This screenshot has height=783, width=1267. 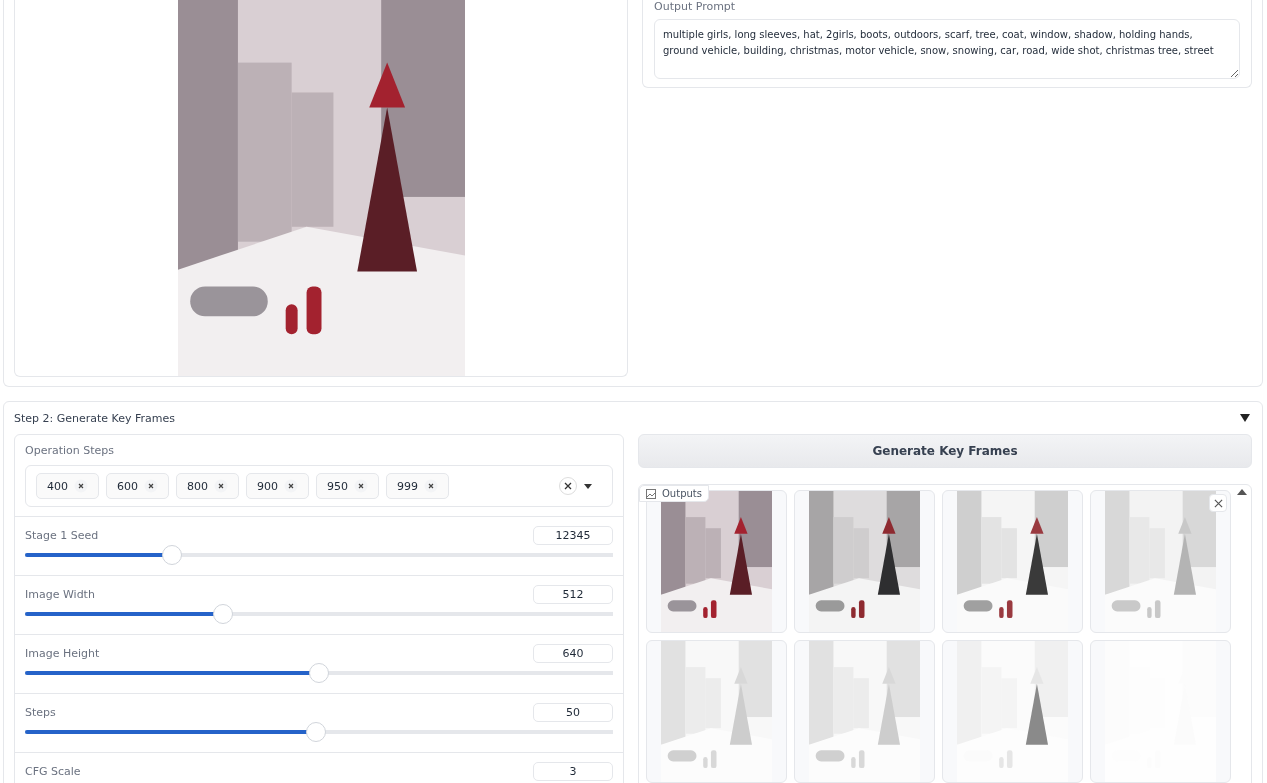 What do you see at coordinates (651, 493) in the screenshot?
I see `image-icon` at bounding box center [651, 493].